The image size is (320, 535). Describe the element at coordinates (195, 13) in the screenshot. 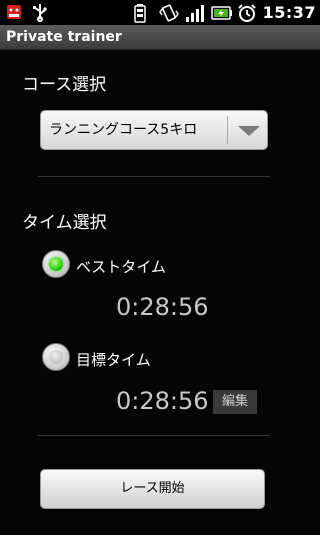

I see `signal-icon` at that location.